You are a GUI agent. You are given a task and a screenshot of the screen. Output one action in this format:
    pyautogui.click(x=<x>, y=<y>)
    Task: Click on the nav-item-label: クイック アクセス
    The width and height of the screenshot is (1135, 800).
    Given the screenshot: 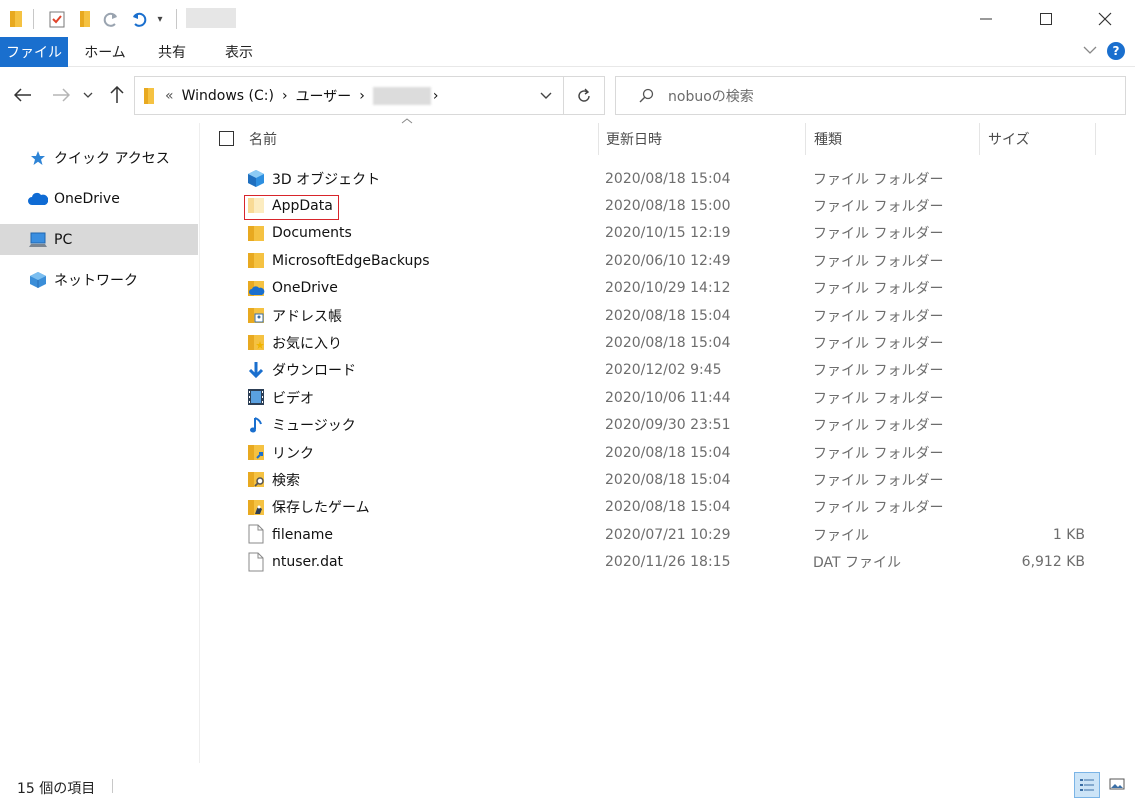 What is the action you would take?
    pyautogui.click(x=112, y=158)
    